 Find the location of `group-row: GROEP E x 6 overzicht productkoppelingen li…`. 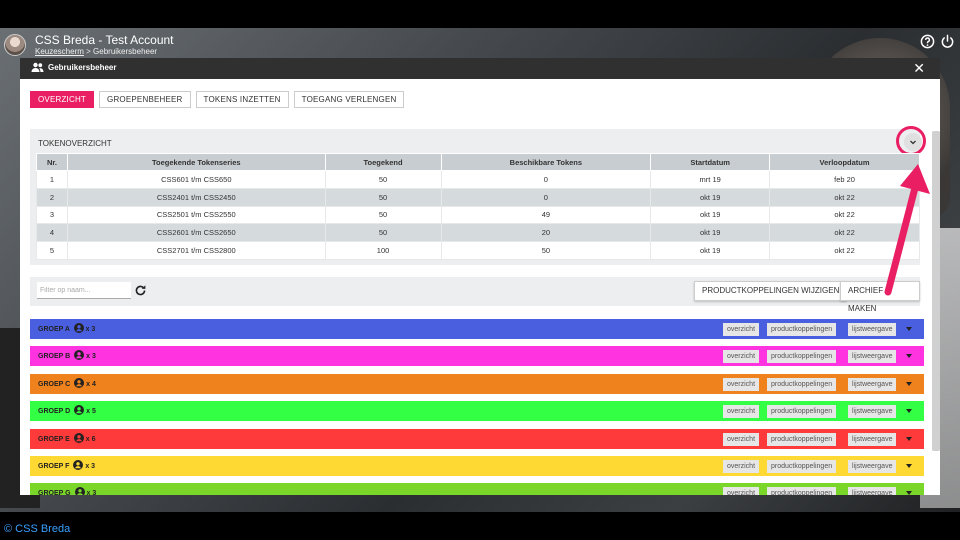

group-row: GROEP E x 6 overzicht productkoppelingen li… is located at coordinates (477, 438).